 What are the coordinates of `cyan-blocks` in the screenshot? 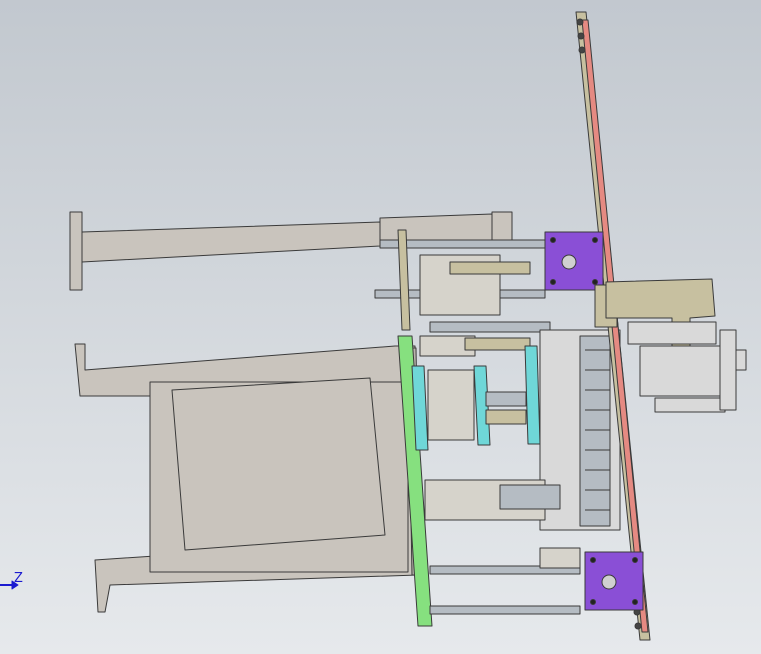 It's located at (476, 398).